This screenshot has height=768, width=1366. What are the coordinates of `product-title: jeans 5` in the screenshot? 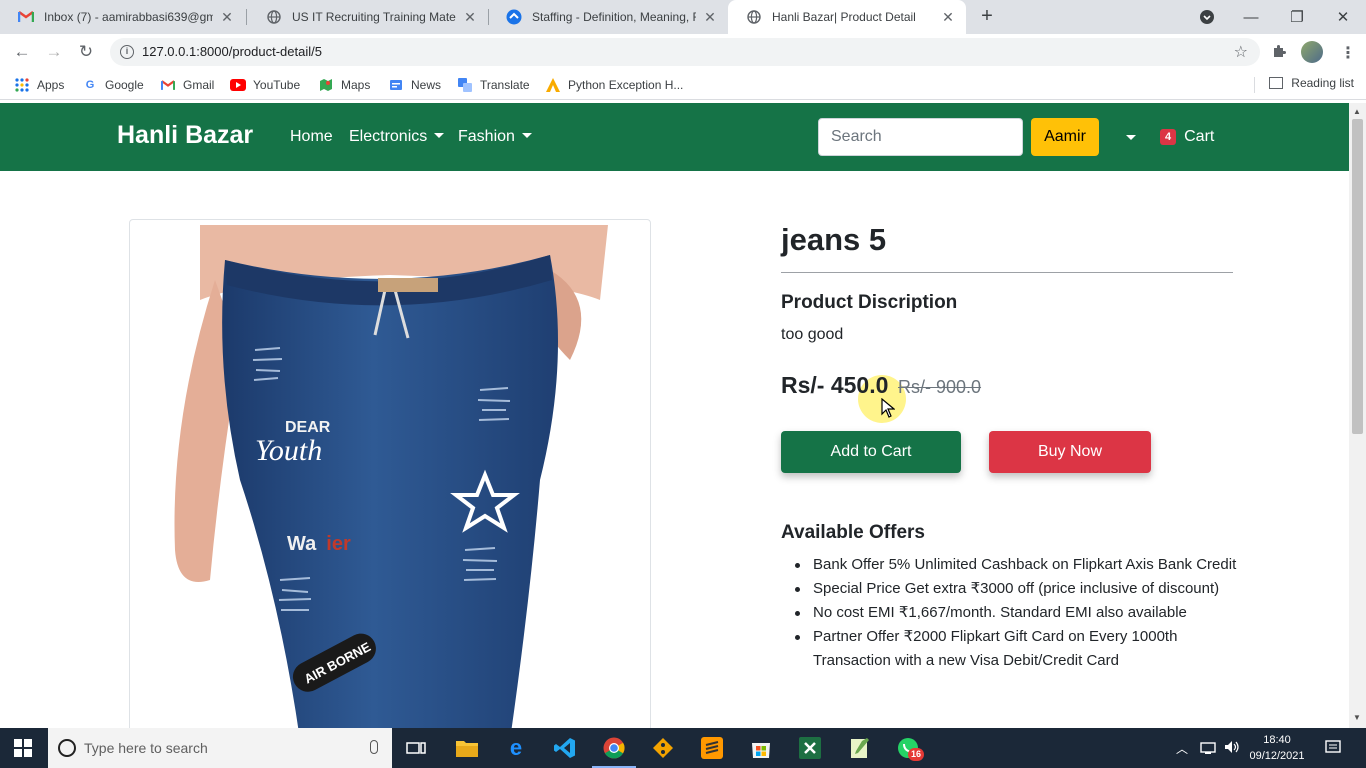 It's located at (834, 239).